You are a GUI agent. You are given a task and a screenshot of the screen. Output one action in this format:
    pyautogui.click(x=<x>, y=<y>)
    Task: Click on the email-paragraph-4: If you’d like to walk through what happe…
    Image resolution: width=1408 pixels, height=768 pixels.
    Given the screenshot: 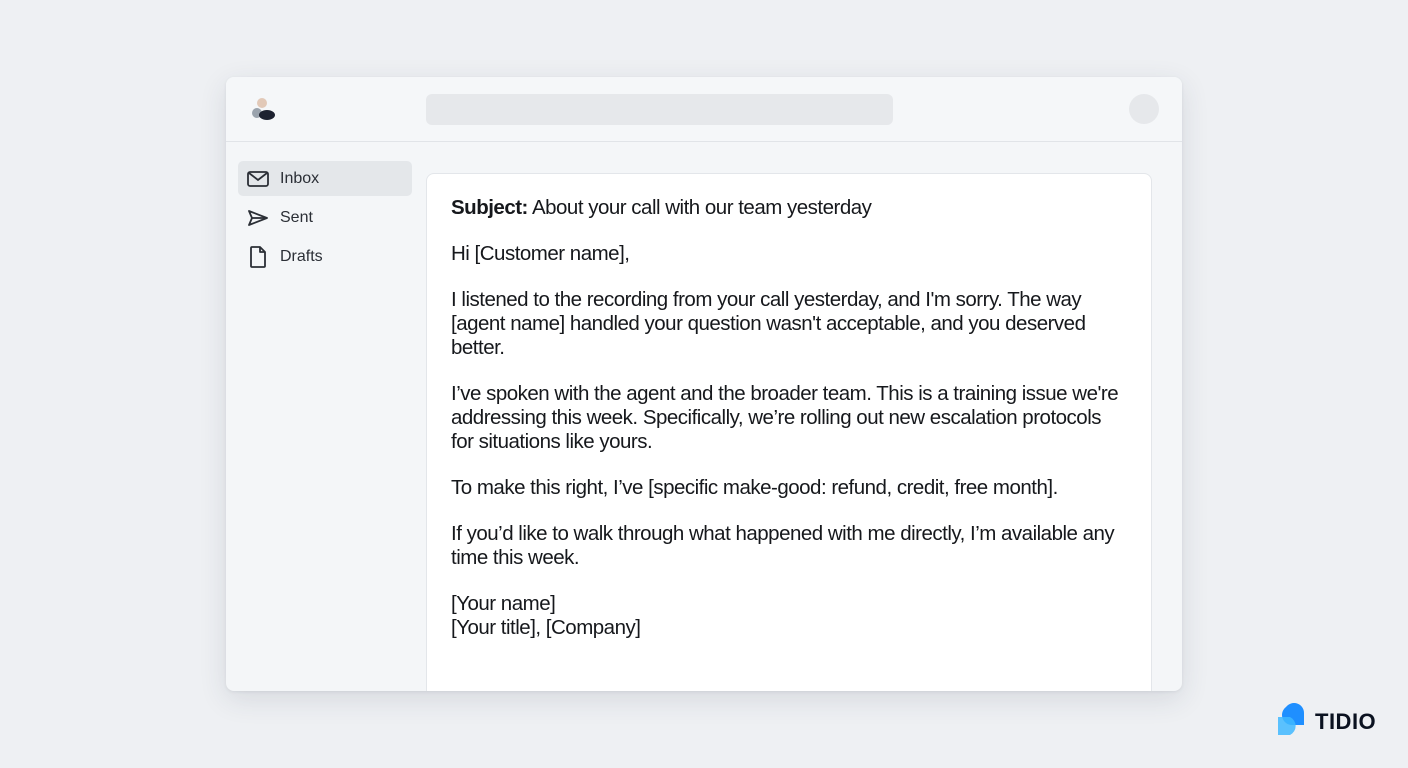 What is the action you would take?
    pyautogui.click(x=783, y=545)
    